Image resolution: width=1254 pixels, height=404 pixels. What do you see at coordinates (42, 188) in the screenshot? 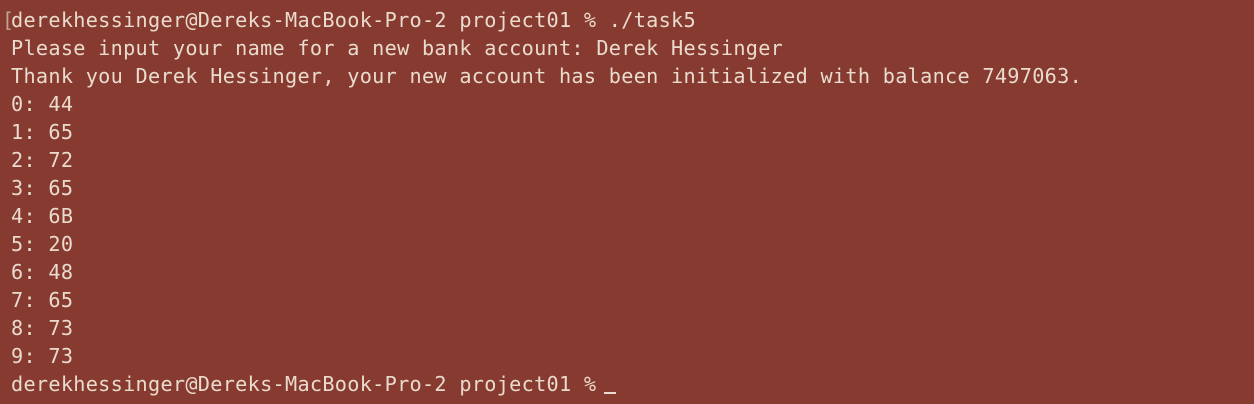
I see `terminal-line-byte-3: 3: 65` at bounding box center [42, 188].